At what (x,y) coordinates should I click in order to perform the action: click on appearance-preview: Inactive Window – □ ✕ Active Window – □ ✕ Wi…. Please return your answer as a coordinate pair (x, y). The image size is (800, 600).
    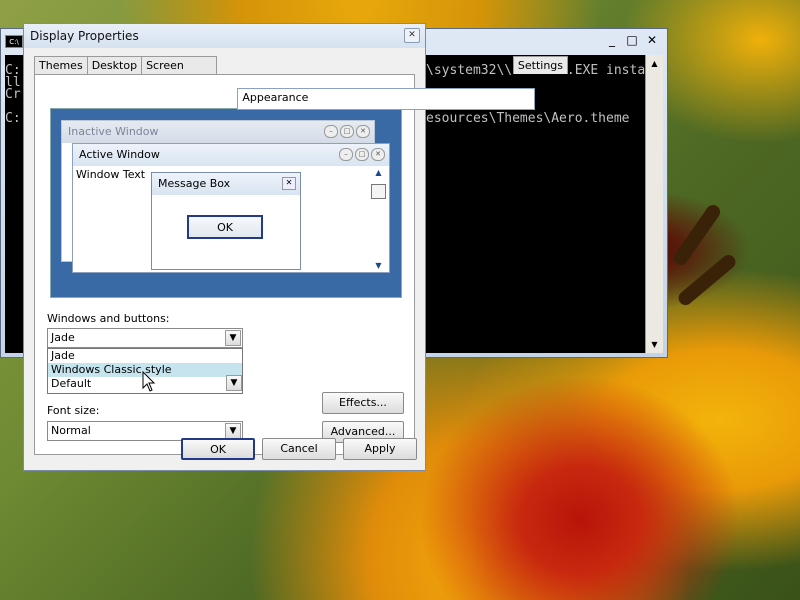
    Looking at the image, I should click on (226, 203).